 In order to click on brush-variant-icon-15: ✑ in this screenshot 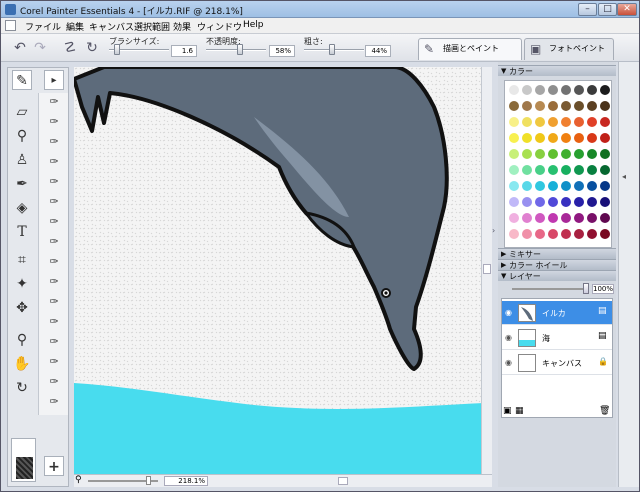, I will do `click(54, 382)`.